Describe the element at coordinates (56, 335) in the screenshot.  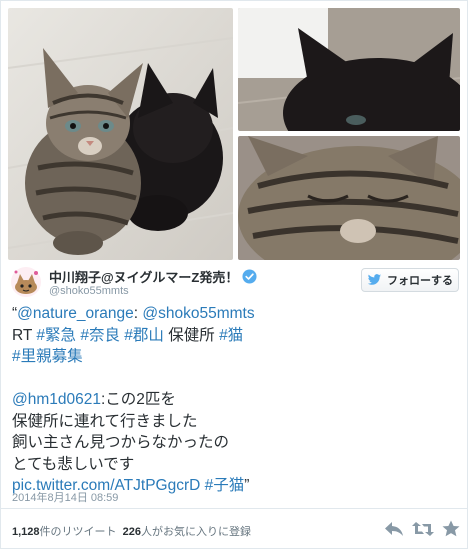
I see `hashtag-link: #緊急` at that location.